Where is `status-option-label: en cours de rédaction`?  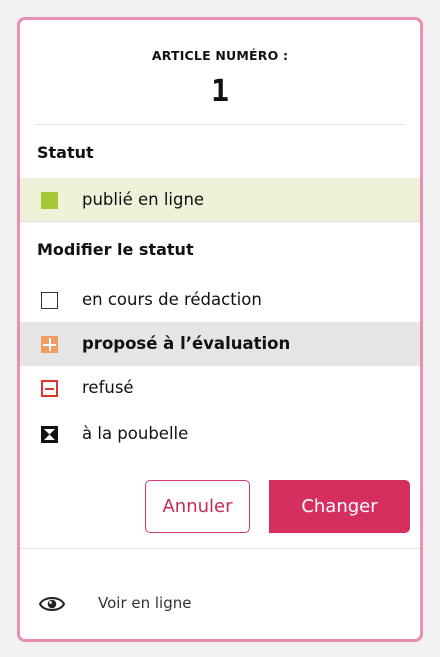 status-option-label: en cours de rédaction is located at coordinates (172, 299).